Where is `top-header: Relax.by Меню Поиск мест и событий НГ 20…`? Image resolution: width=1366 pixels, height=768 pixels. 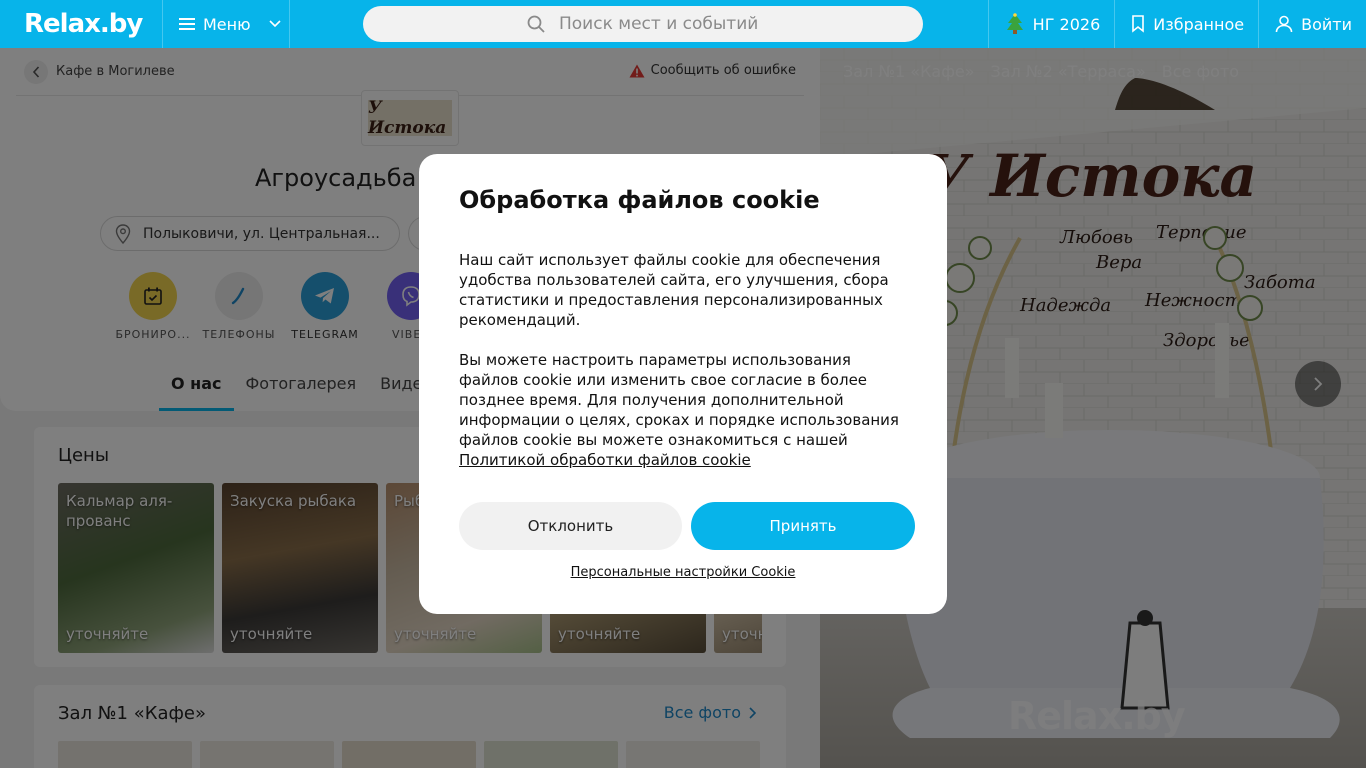 top-header: Relax.by Меню Поиск мест и событий НГ 20… is located at coordinates (683, 24).